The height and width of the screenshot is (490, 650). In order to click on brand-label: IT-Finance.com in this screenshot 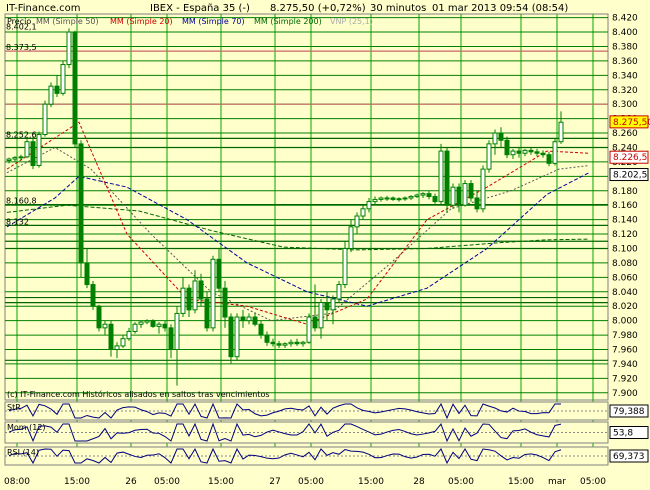, I will do `click(43, 8)`.